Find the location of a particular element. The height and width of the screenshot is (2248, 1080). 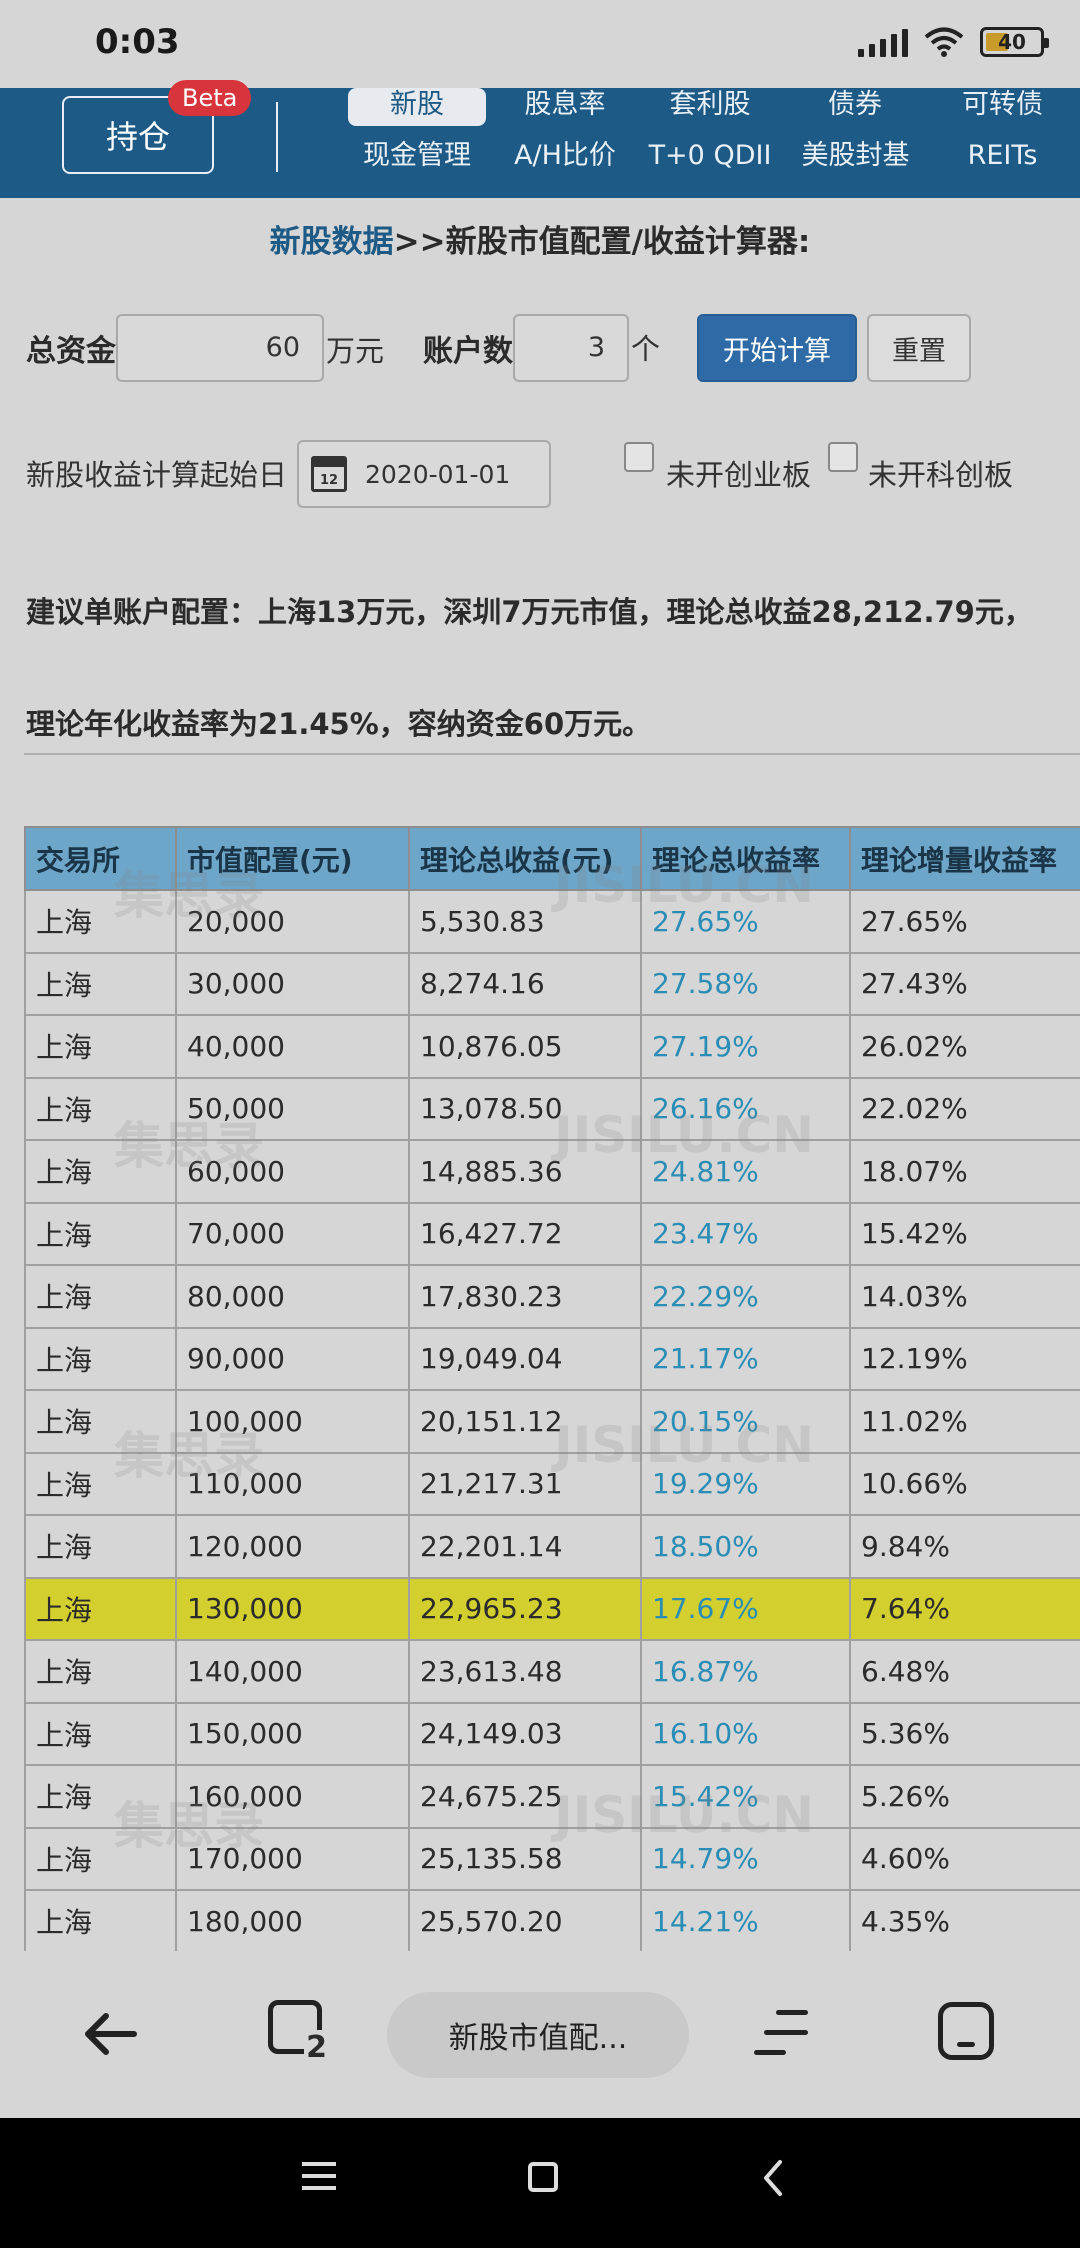

cell-market-value: 130,000 is located at coordinates (292, 1608).